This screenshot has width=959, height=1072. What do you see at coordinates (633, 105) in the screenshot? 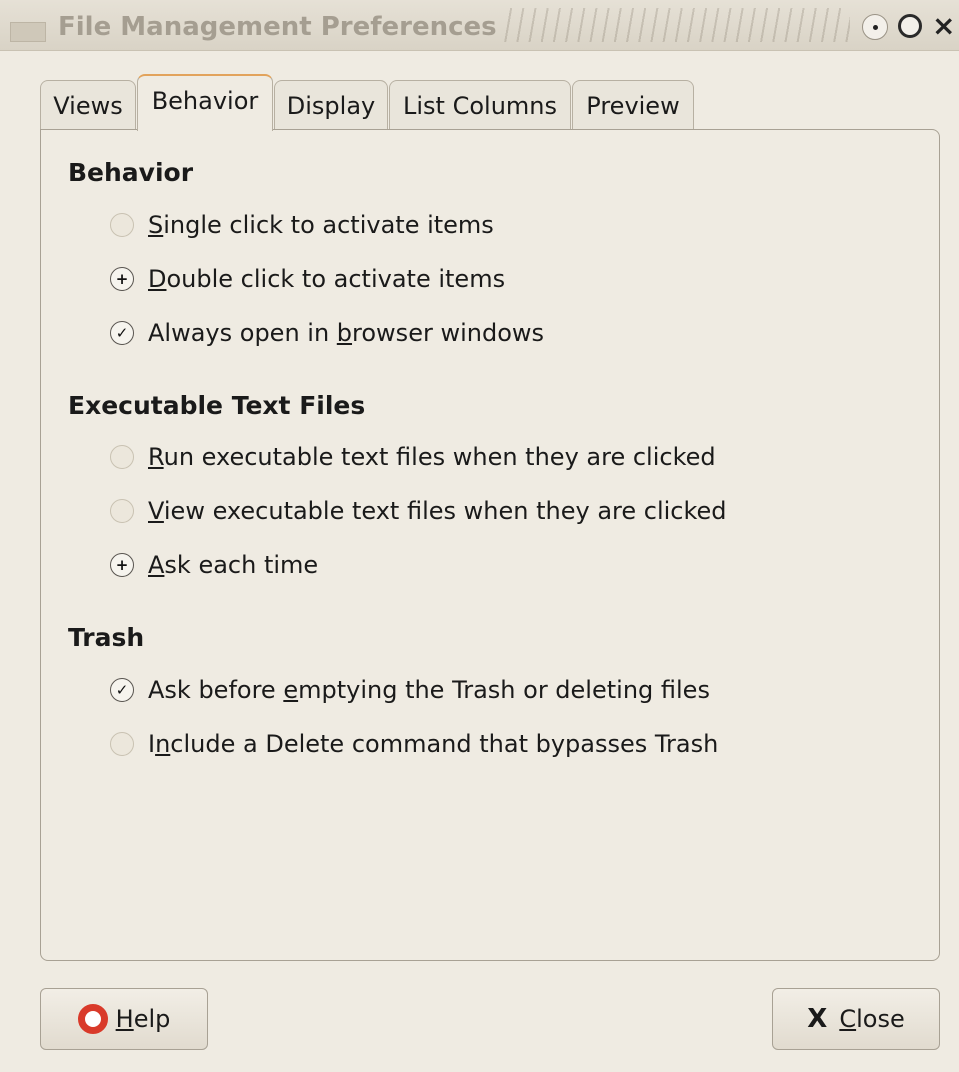
I see `tab-preview: Preview` at bounding box center [633, 105].